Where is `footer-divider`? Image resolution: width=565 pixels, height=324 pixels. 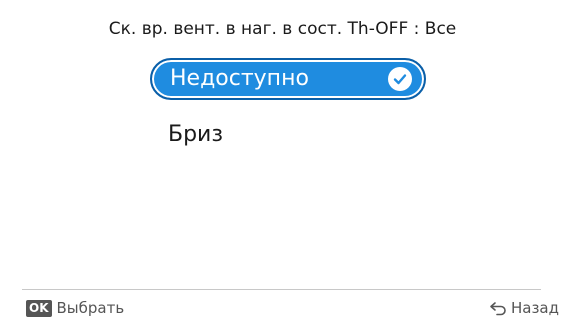 footer-divider is located at coordinates (281, 289).